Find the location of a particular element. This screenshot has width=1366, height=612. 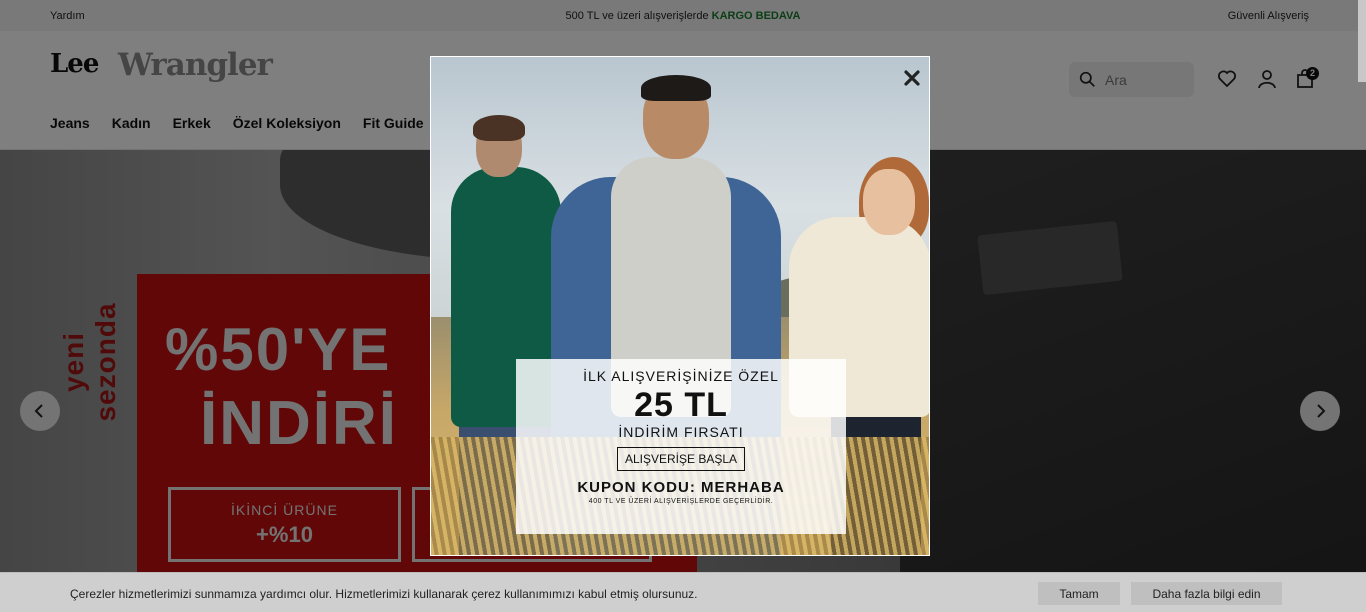

coupon-code: KUPON KODU: MERHABA is located at coordinates (681, 487).